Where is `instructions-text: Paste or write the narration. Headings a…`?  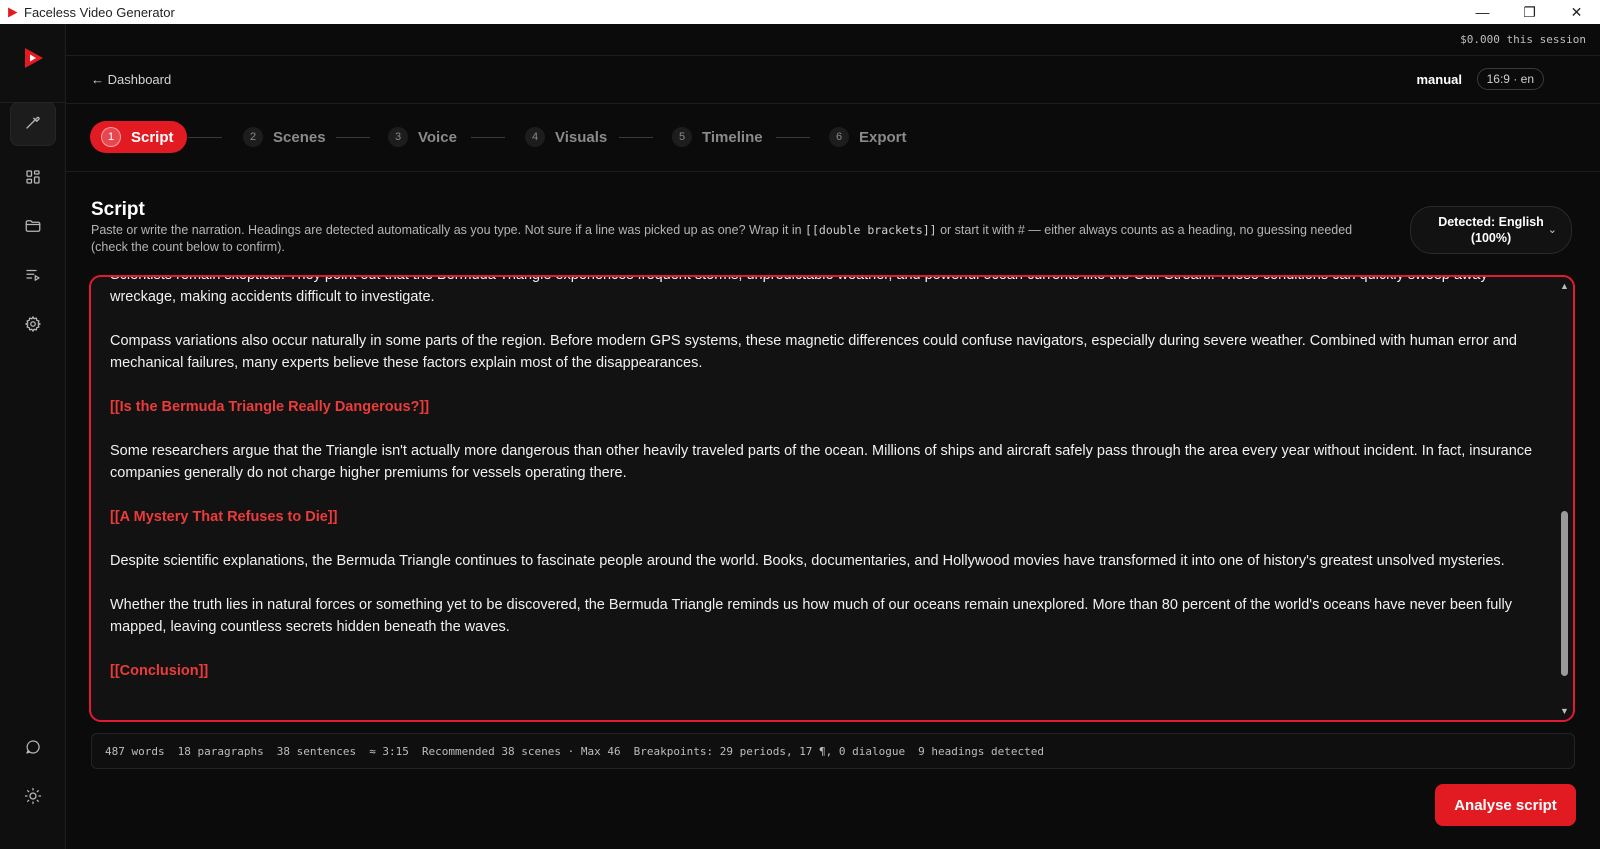 instructions-text: Paste or write the narration. Headings a… is located at coordinates (448, 230).